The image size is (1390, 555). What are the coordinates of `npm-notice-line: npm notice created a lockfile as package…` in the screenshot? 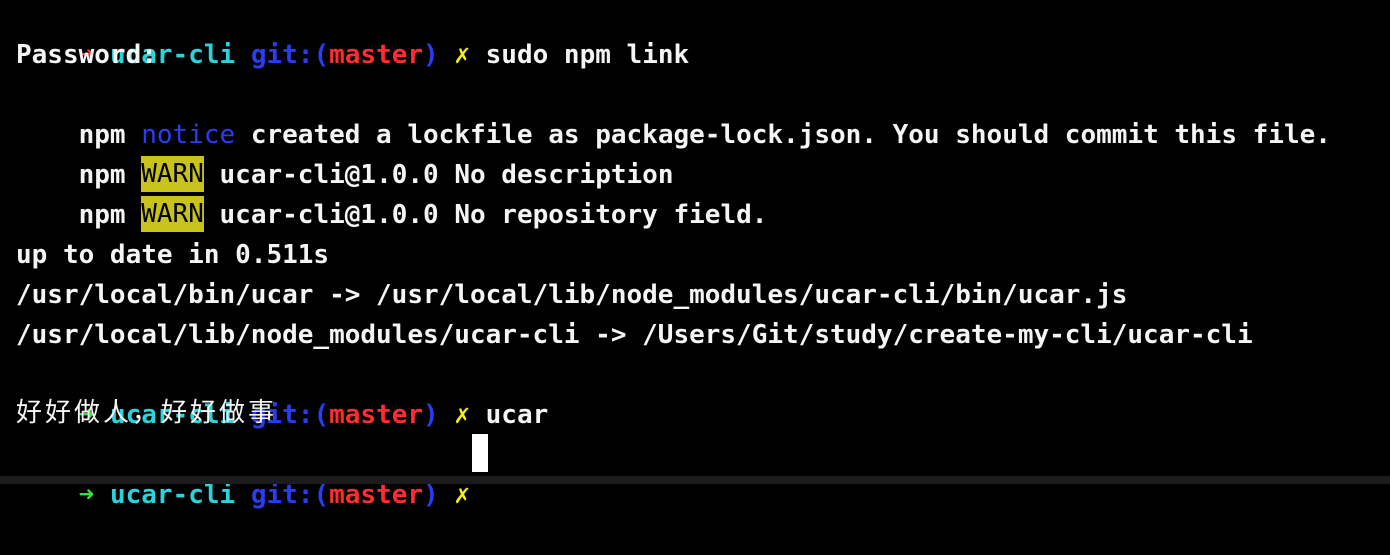 It's located at (673, 112).